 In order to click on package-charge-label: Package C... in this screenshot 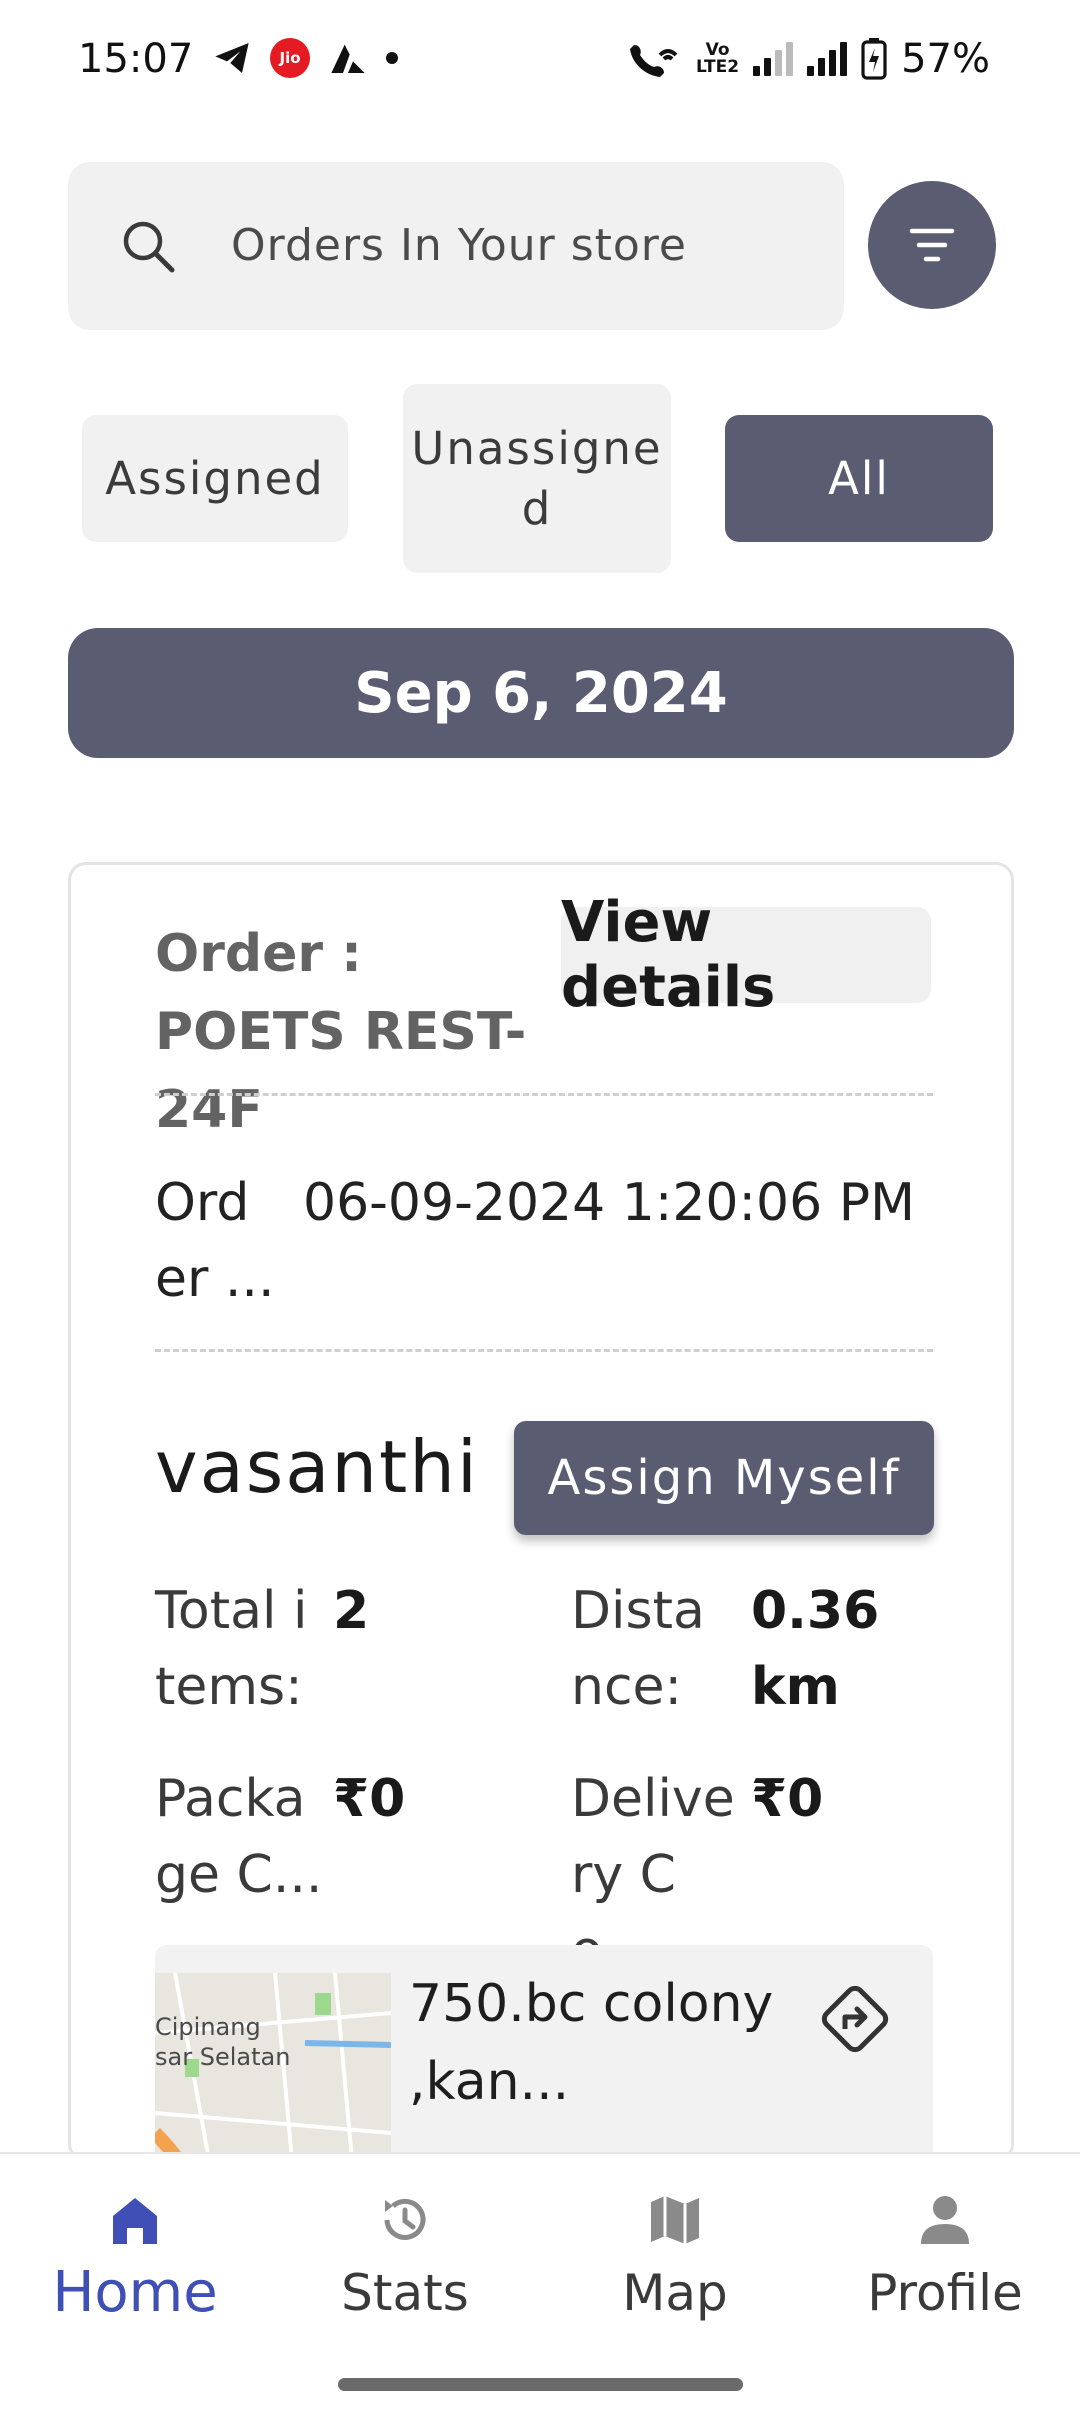, I will do `click(239, 1837)`.